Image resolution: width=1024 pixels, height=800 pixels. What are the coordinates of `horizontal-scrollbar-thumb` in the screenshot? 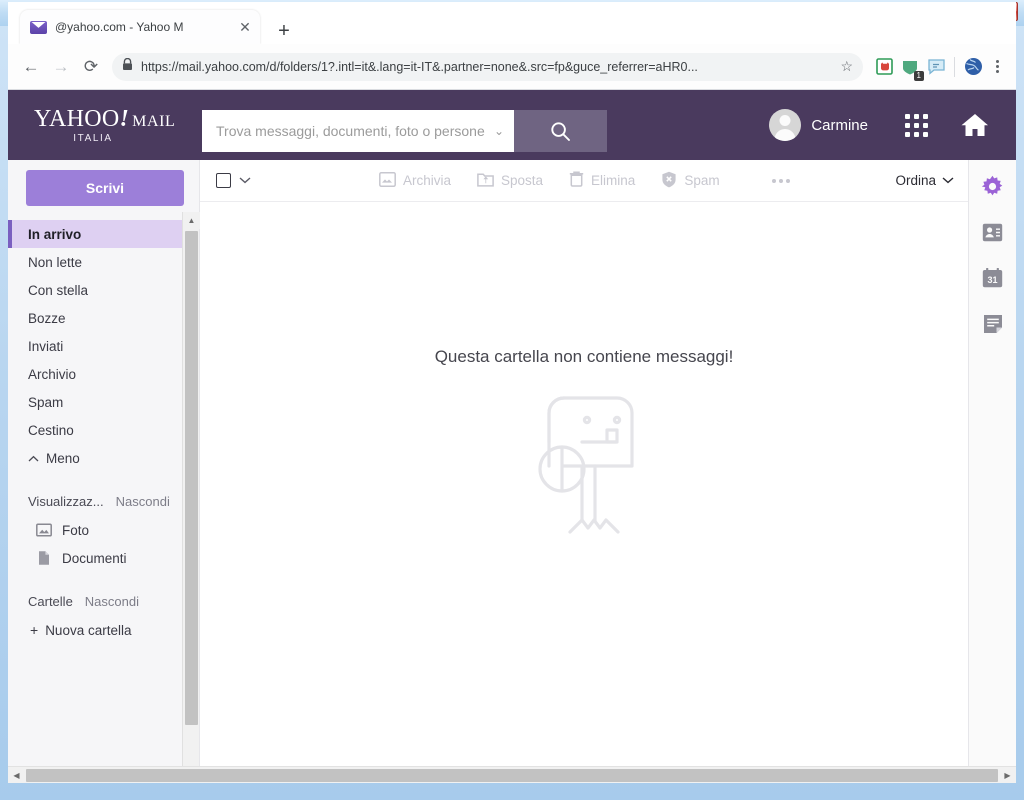 It's located at (512, 775).